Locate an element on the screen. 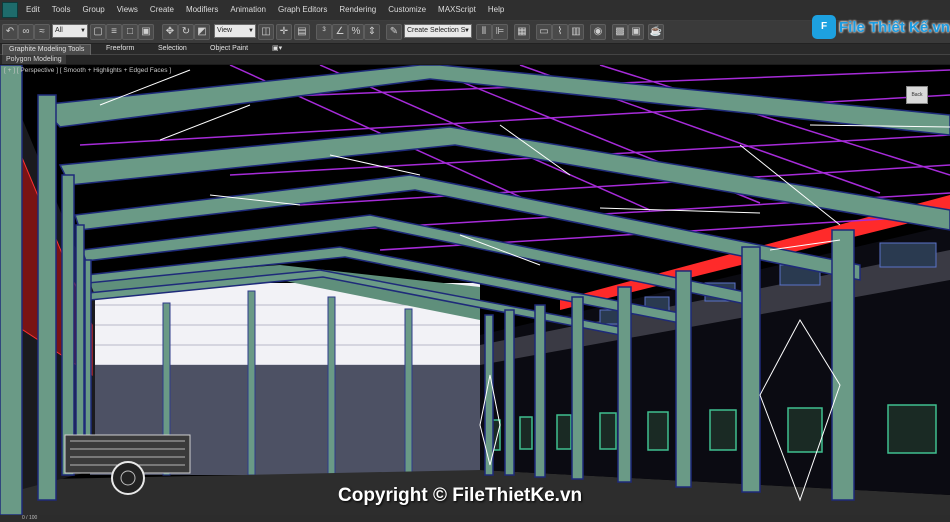 The width and height of the screenshot is (950, 522). render-setup-icon: ▩ is located at coordinates (620, 32).